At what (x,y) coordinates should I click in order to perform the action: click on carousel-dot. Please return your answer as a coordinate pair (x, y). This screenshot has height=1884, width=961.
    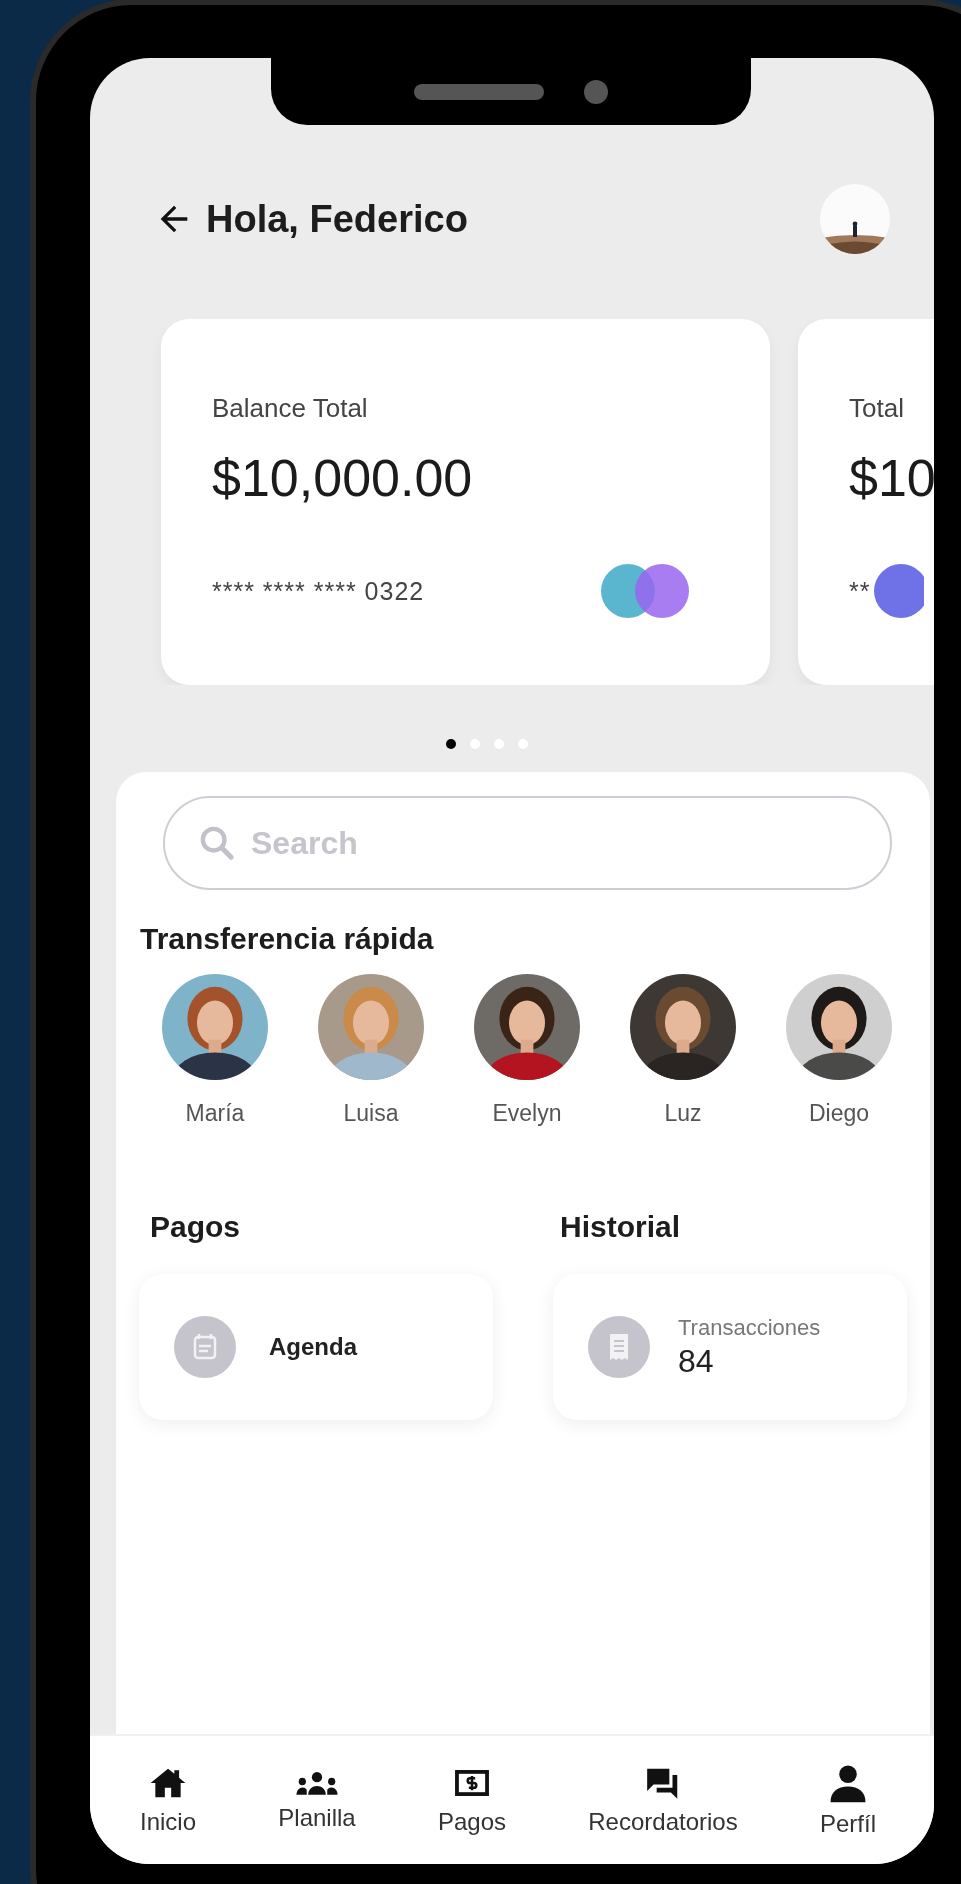
    Looking at the image, I should click on (451, 744).